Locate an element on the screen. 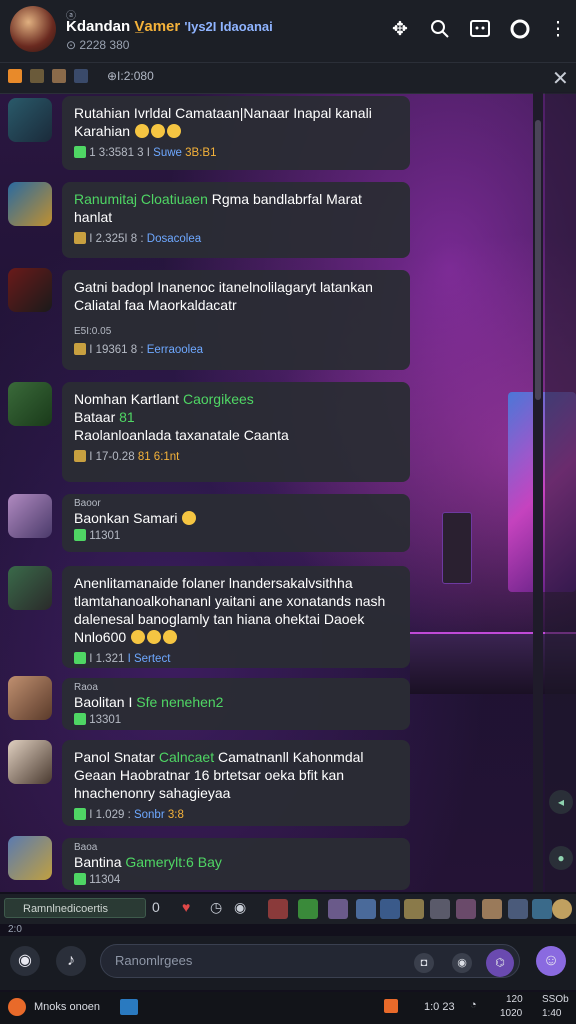 This screenshot has height=1024, width=576. chat-title-part3: 'Iys2I Idaoanai is located at coordinates (228, 26).